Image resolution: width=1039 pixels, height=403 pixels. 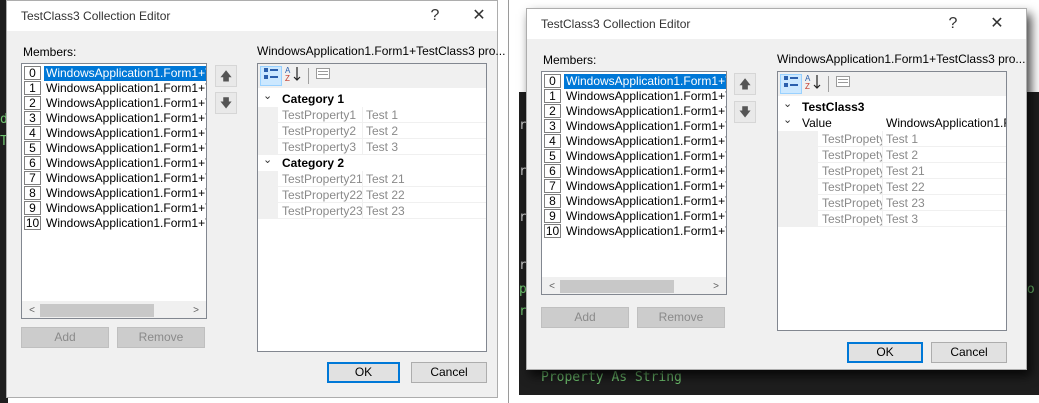 I want to click on category-row: ⌄ Category 2, so click(x=372, y=161).